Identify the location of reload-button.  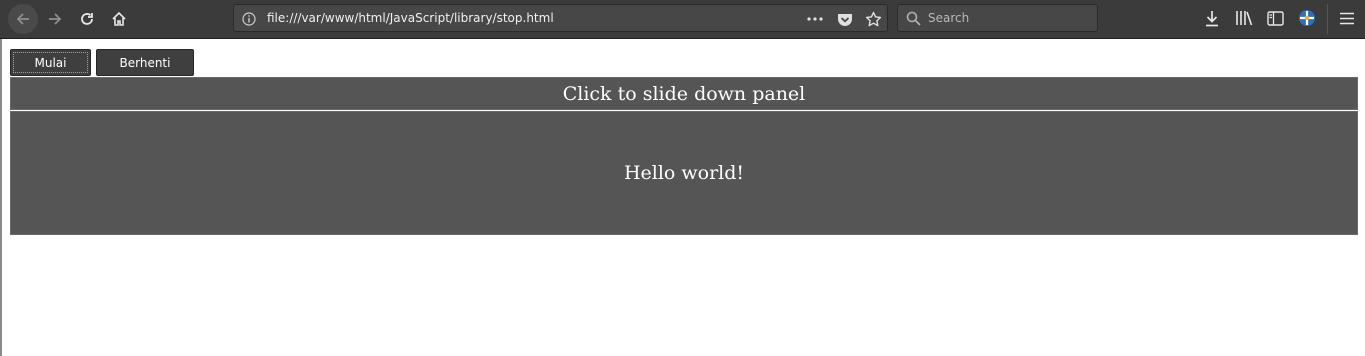
(87, 19).